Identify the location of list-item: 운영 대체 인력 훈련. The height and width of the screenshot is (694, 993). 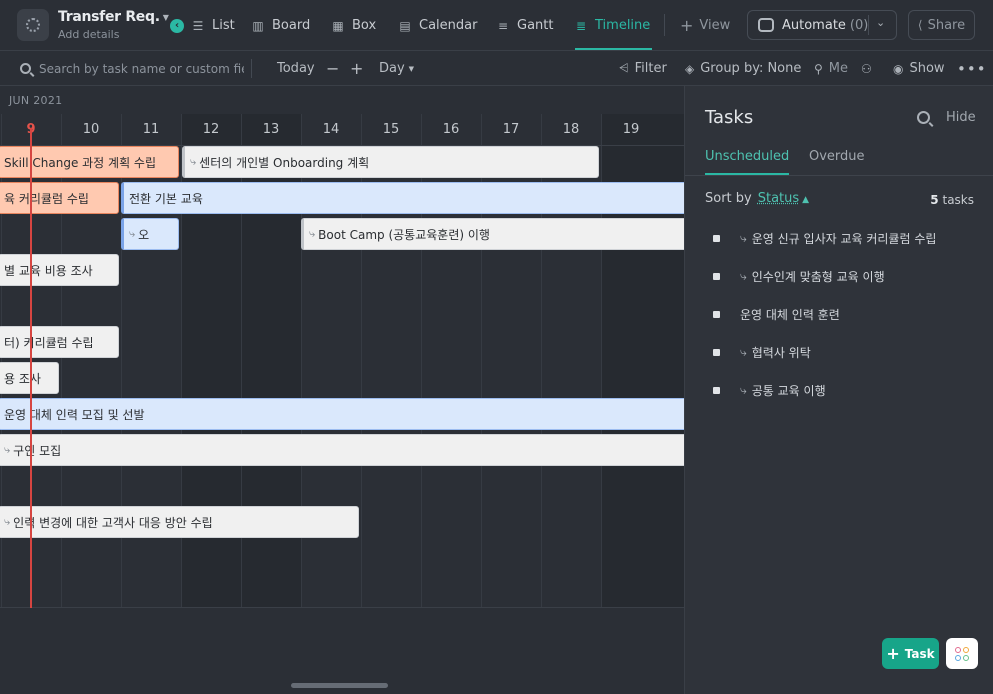
(776, 314).